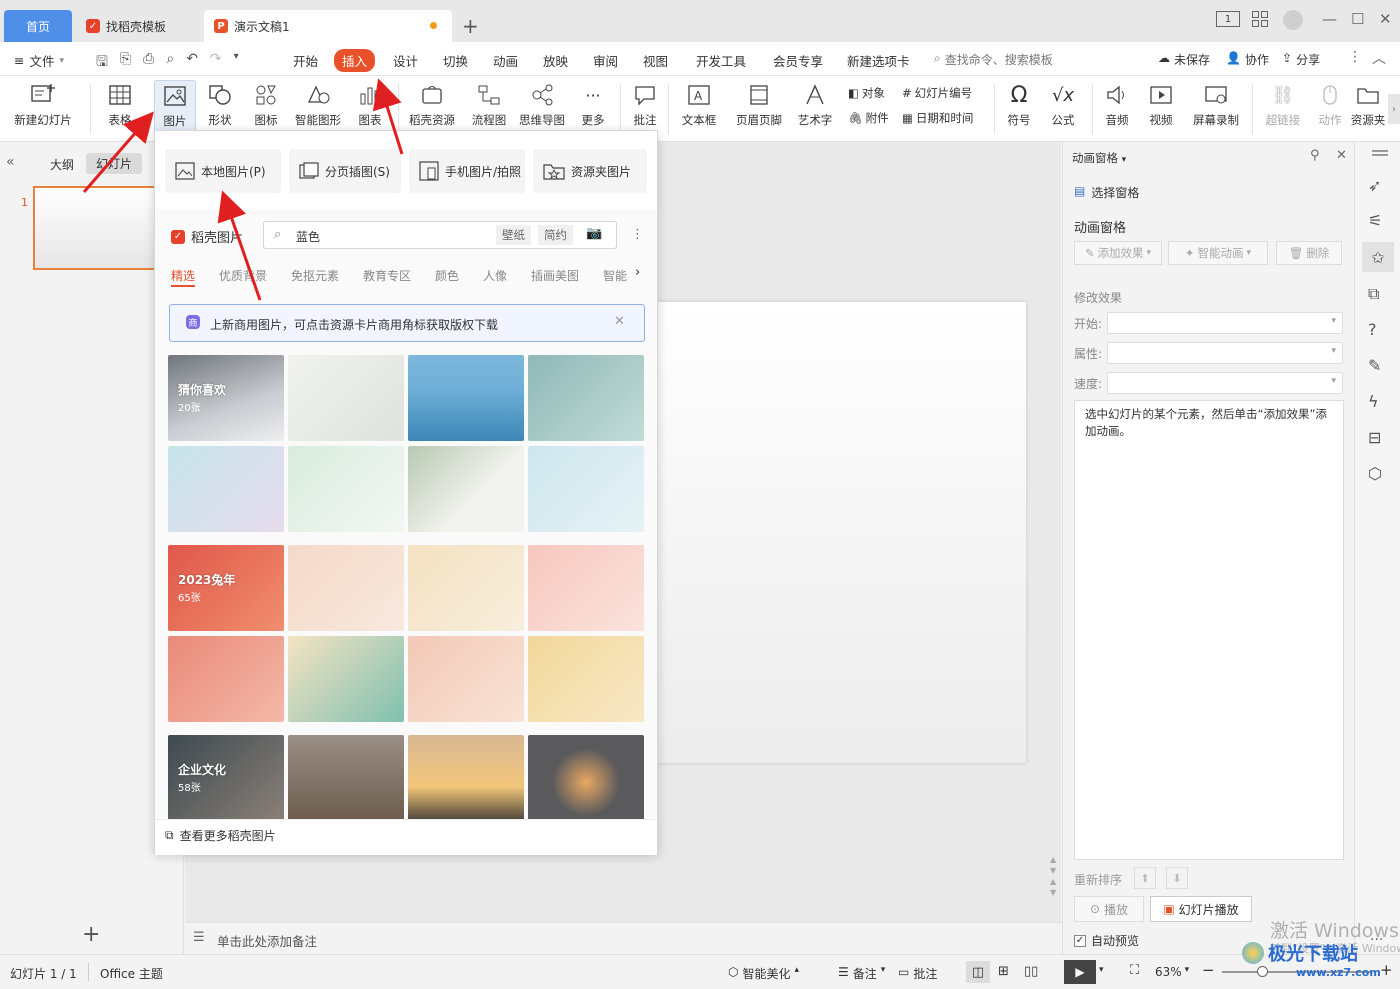 This screenshot has width=1400, height=989. What do you see at coordinates (1225, 353) in the screenshot?
I see `property-select: ▾` at bounding box center [1225, 353].